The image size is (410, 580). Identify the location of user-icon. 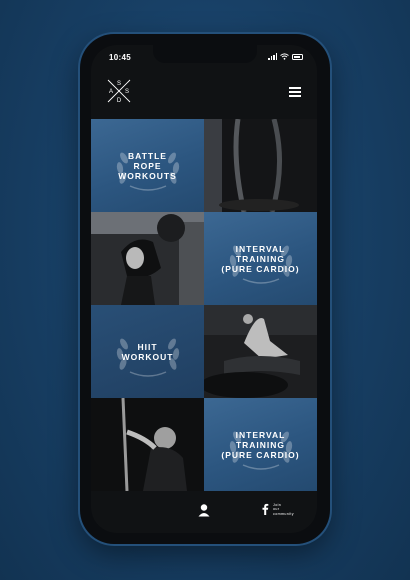
(204, 510).